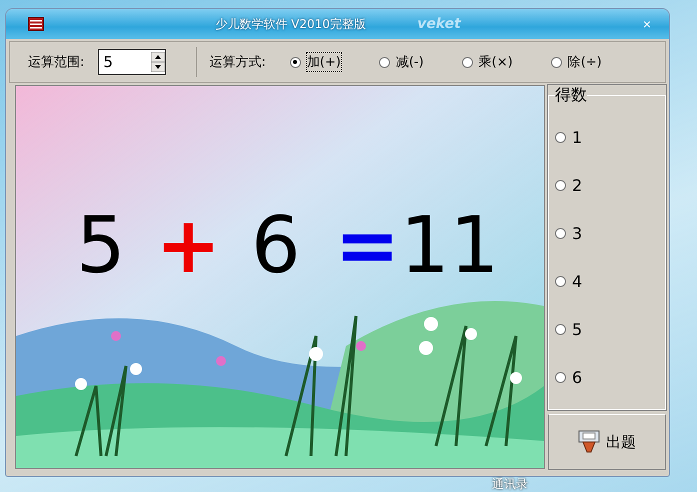 The image size is (697, 492). What do you see at coordinates (607, 377) in the screenshot?
I see `answer-radio: 6` at bounding box center [607, 377].